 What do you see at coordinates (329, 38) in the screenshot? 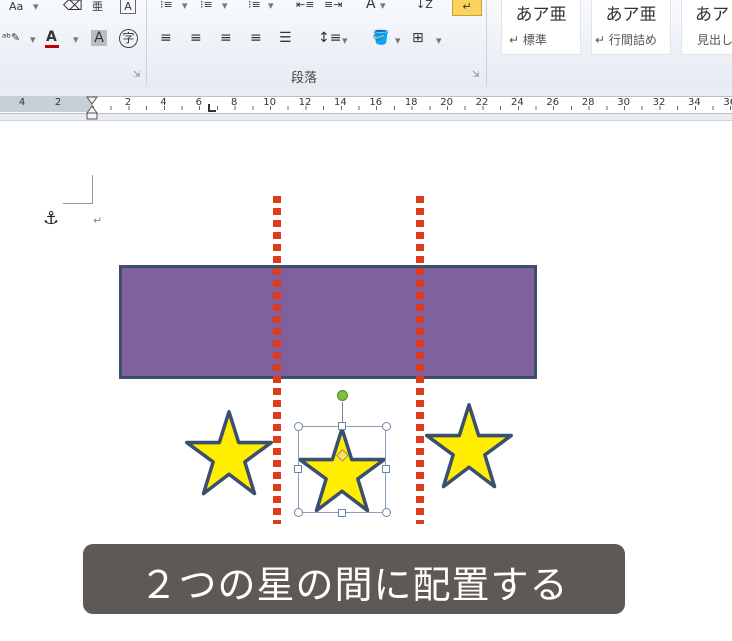
I see `line-spacing-icon: ↕≡` at bounding box center [329, 38].